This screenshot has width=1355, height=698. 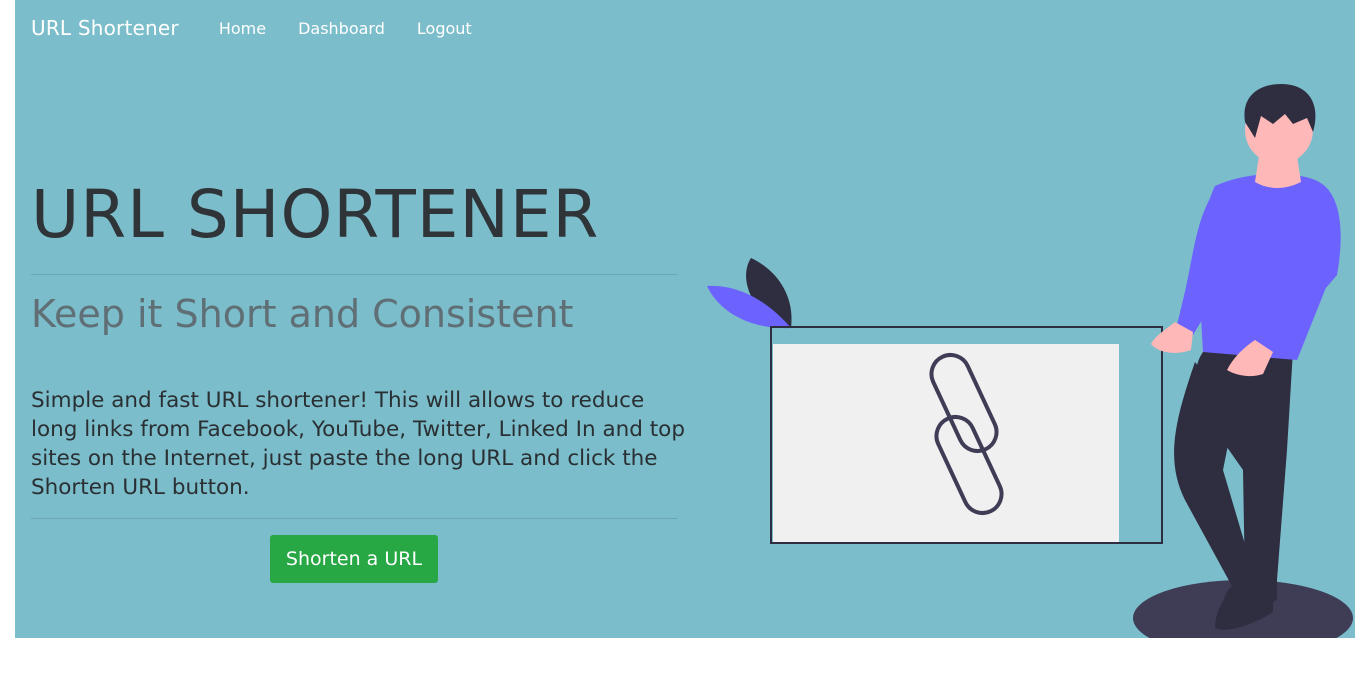 What do you see at coordinates (354, 559) in the screenshot?
I see `shorten-url-button: Shorten a URL` at bounding box center [354, 559].